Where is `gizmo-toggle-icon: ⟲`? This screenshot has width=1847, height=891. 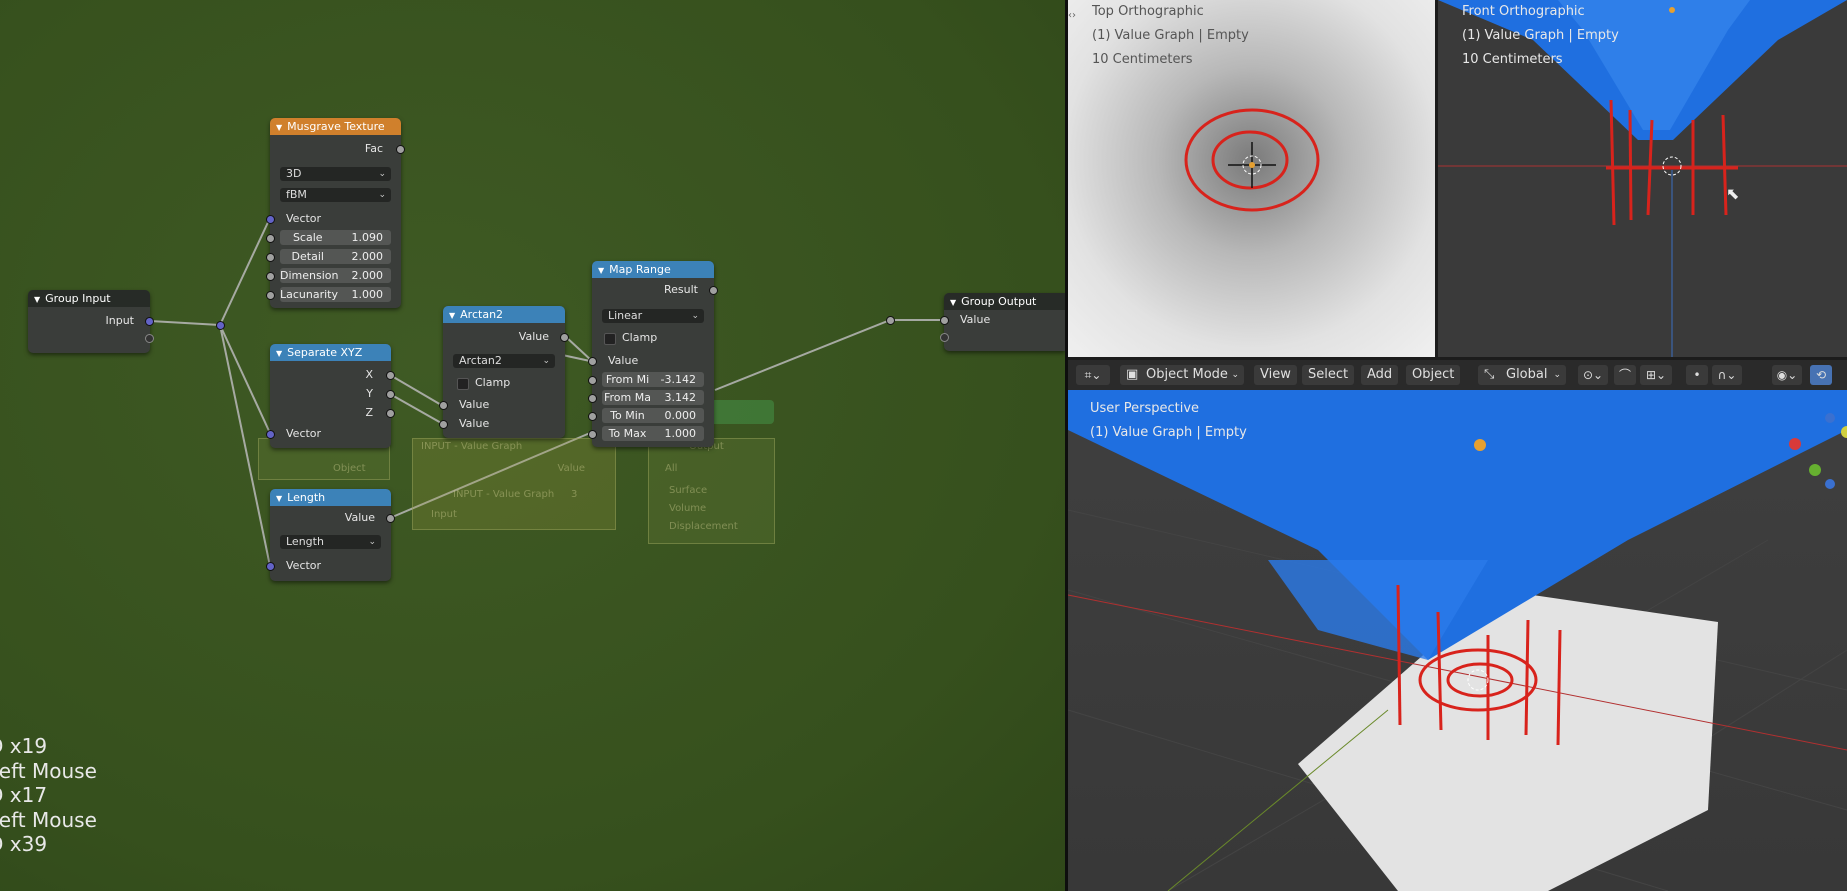 gizmo-toggle-icon: ⟲ is located at coordinates (1821, 375).